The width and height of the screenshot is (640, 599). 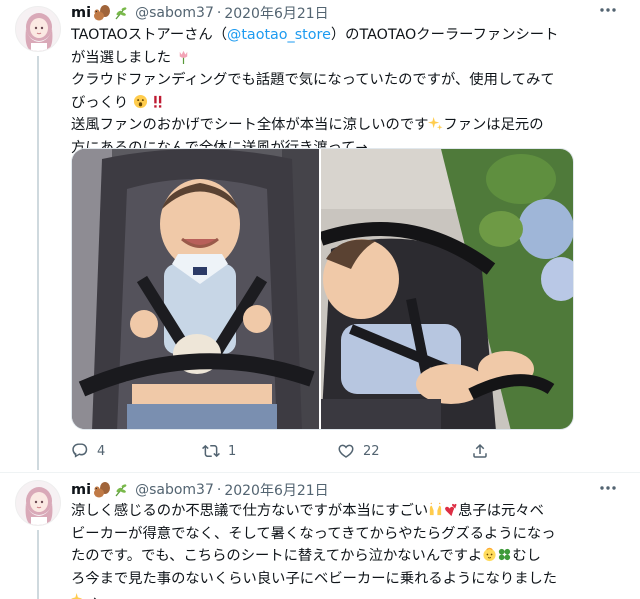 What do you see at coordinates (80, 450) in the screenshot?
I see `reply-icon` at bounding box center [80, 450].